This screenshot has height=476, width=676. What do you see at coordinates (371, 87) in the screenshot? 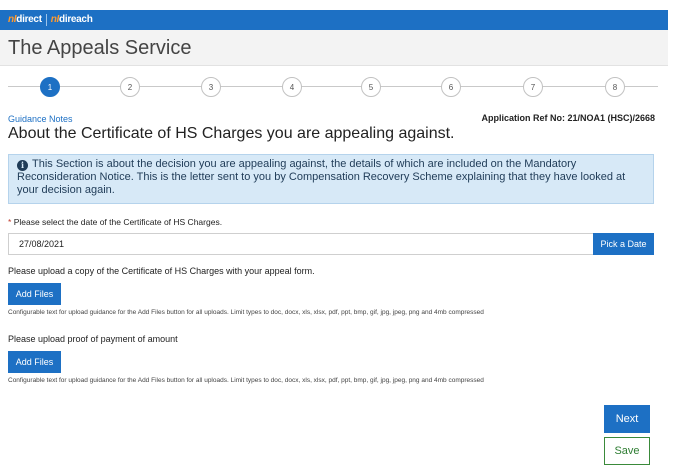
I see `step-5: 5` at bounding box center [371, 87].